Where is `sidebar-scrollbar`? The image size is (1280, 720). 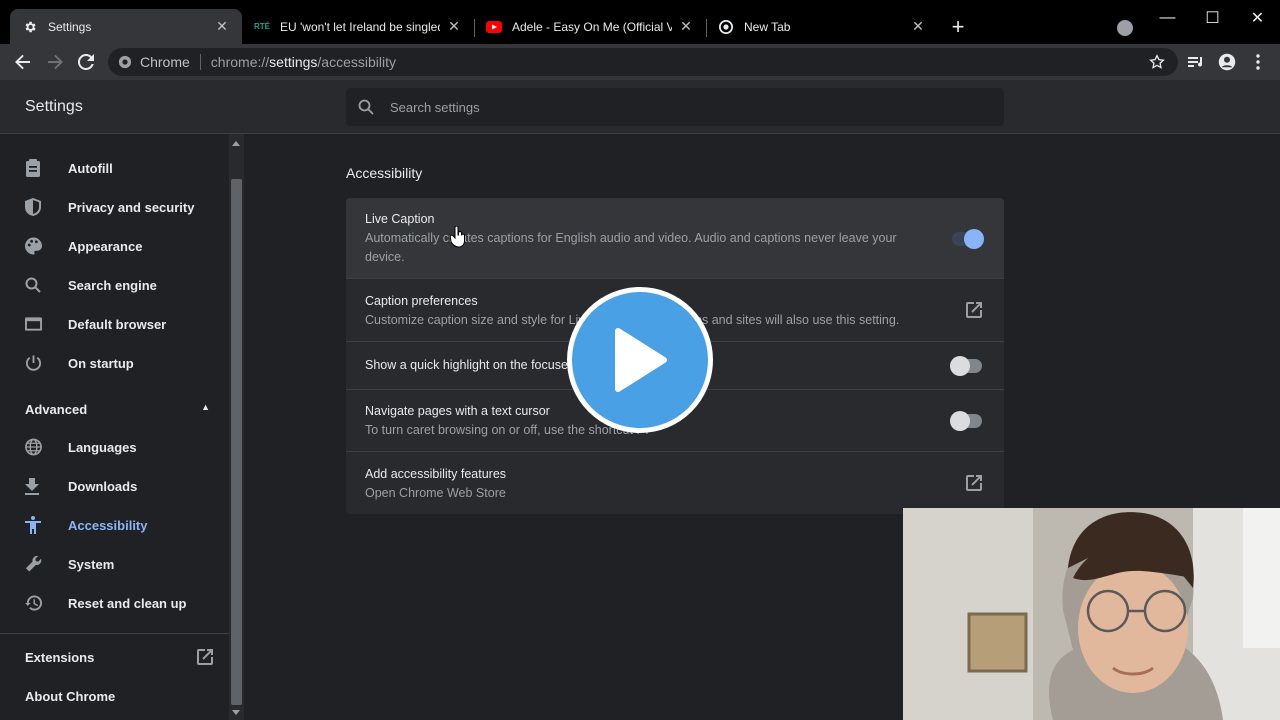 sidebar-scrollbar is located at coordinates (236, 427).